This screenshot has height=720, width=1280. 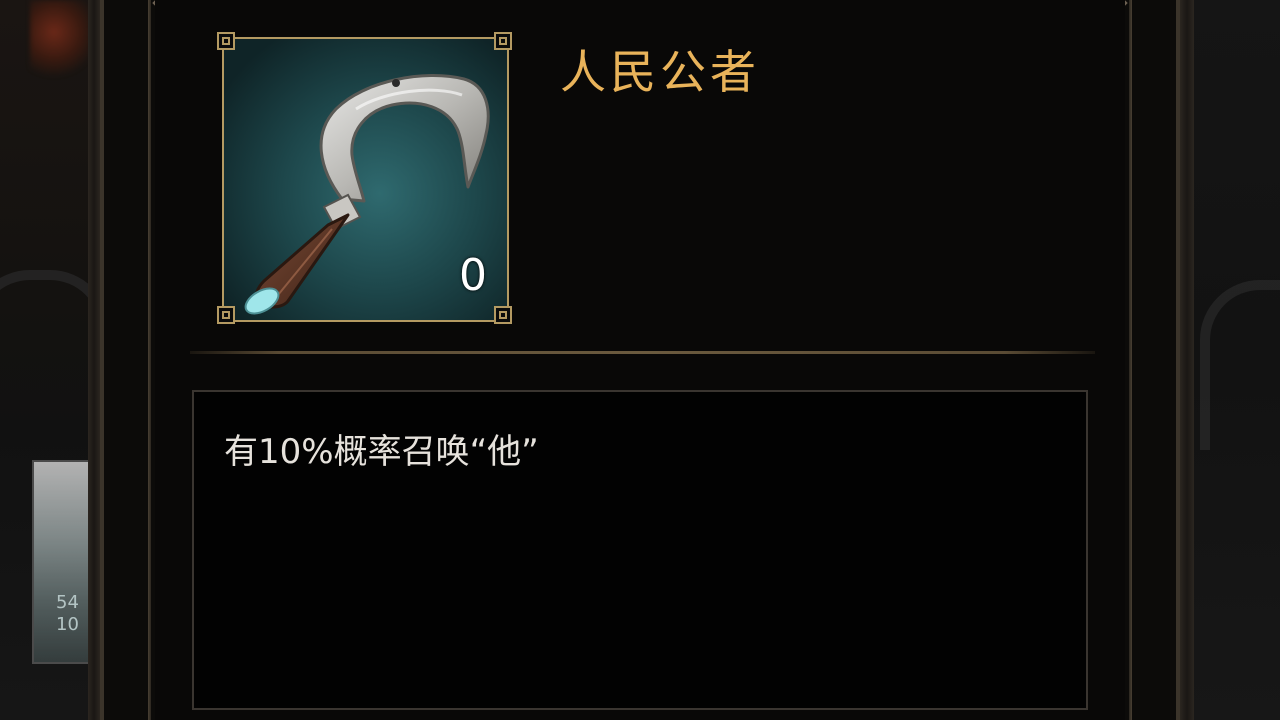 What do you see at coordinates (60, 40) in the screenshot?
I see `background-effect` at bounding box center [60, 40].